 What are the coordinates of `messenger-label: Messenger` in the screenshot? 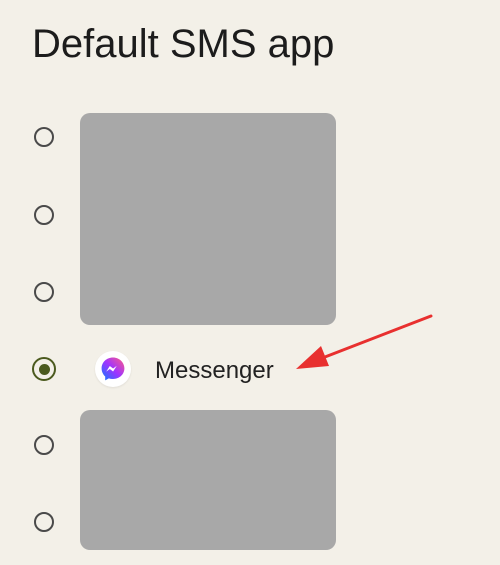 It's located at (214, 371).